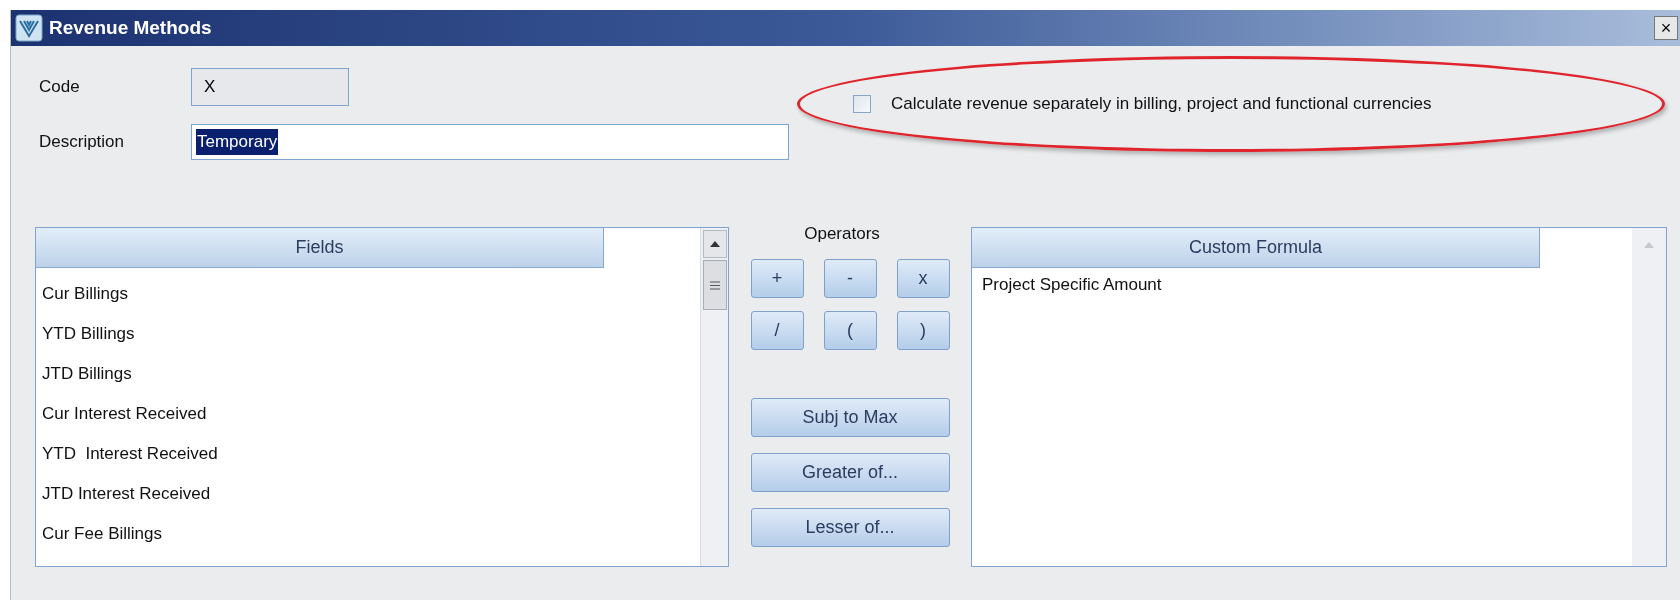 This screenshot has height=600, width=1680. What do you see at coordinates (130, 27) in the screenshot?
I see `window-title: Revenue Methods` at bounding box center [130, 27].